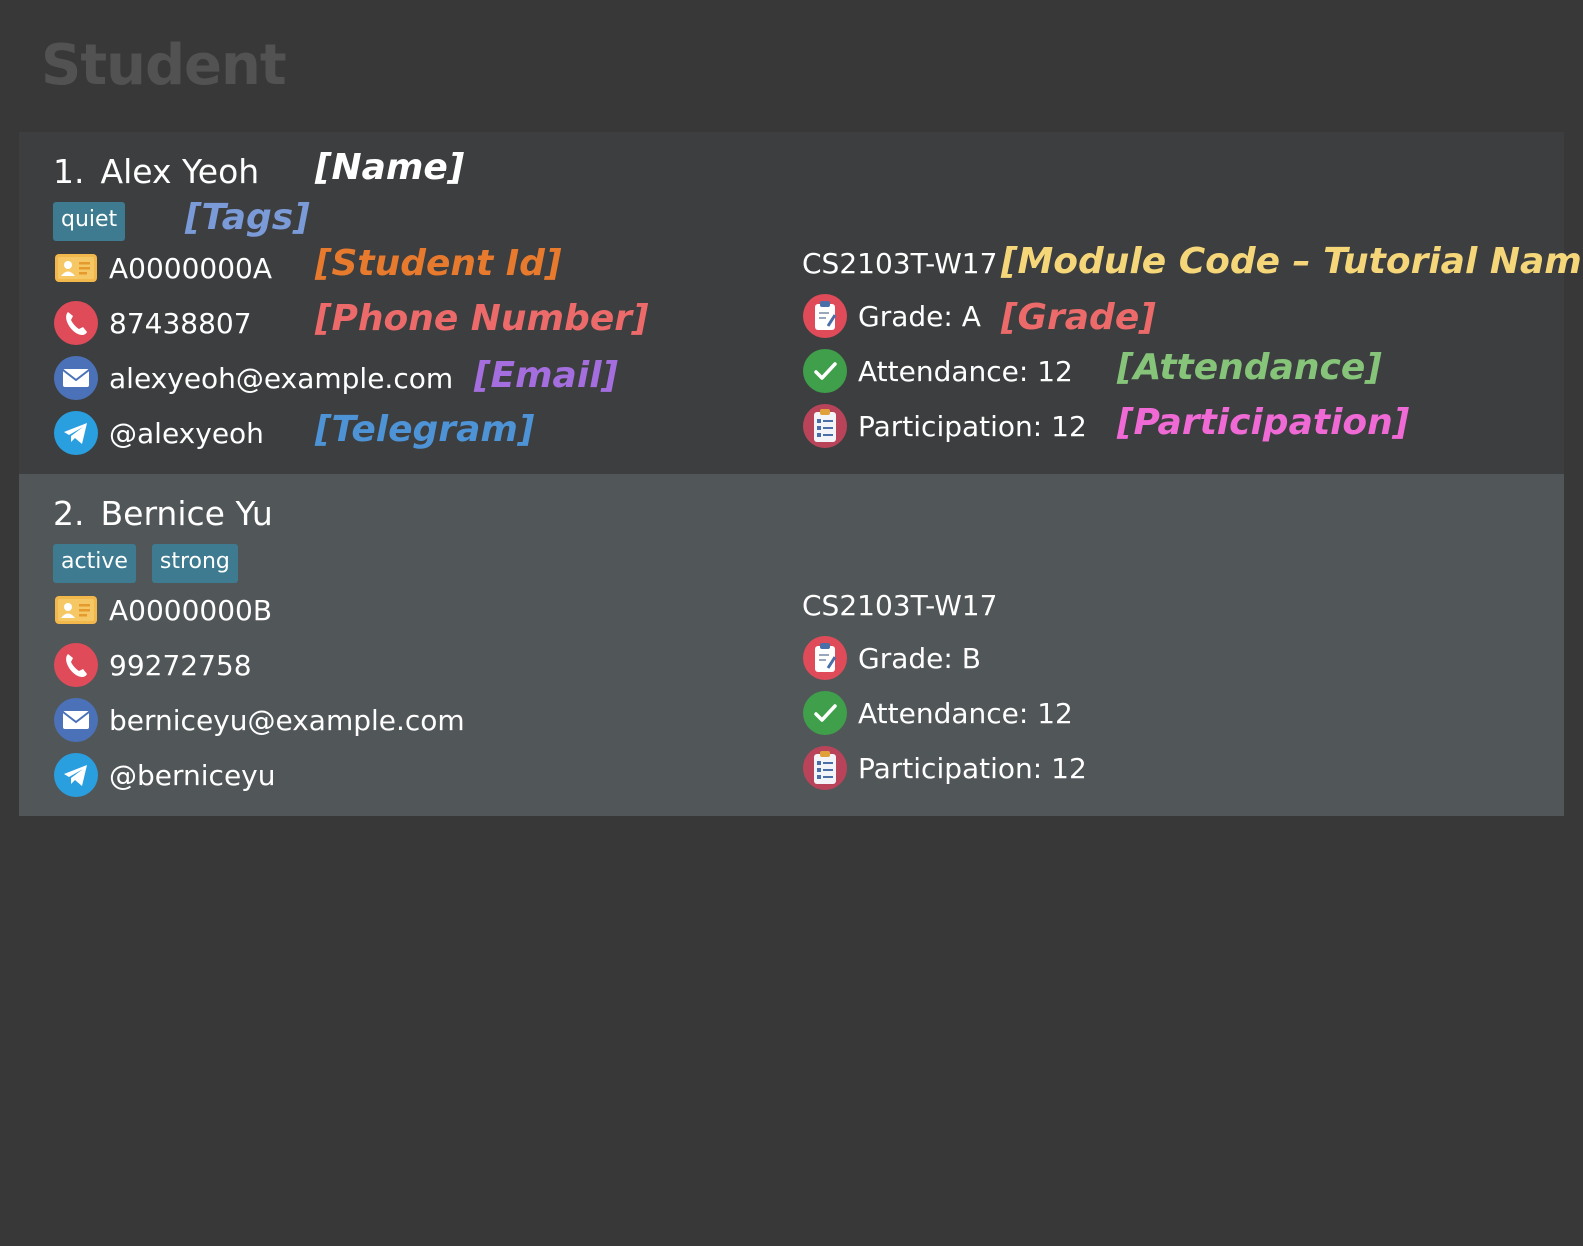 The height and width of the screenshot is (1246, 1583). What do you see at coordinates (1078, 317) in the screenshot?
I see `annotation-grade: [Grade]` at bounding box center [1078, 317].